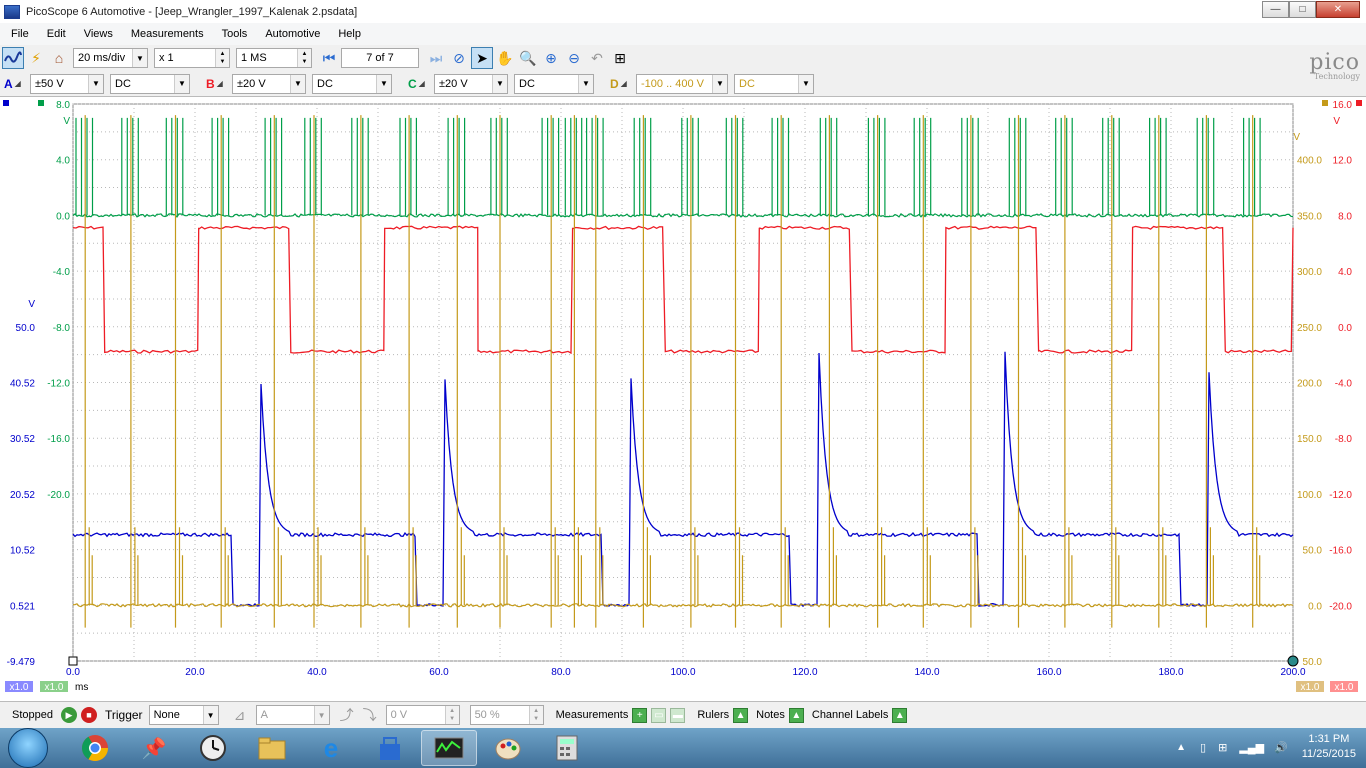 This screenshot has height=768, width=1366. Describe the element at coordinates (682, 83) in the screenshot. I see `channel-d-range: -100 .. 400 V ▼` at that location.